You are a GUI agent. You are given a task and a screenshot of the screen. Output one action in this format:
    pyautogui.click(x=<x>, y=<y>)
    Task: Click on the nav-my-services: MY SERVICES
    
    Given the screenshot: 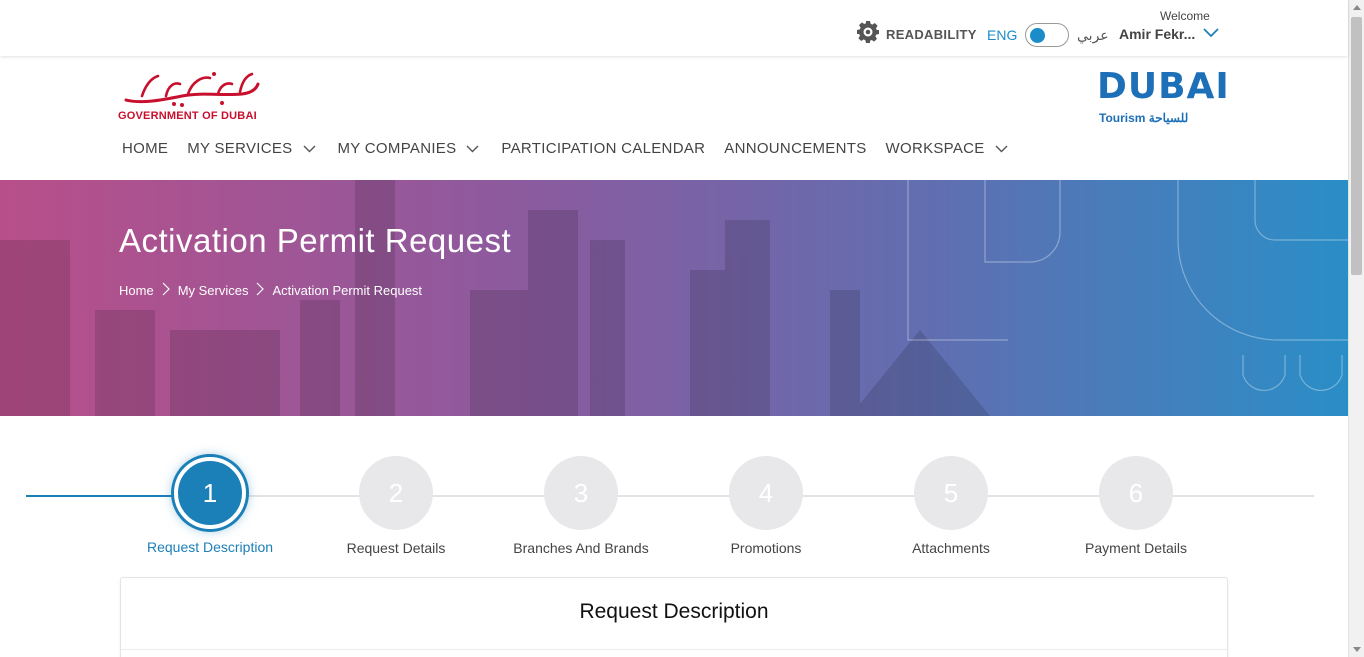 What is the action you would take?
    pyautogui.click(x=251, y=148)
    